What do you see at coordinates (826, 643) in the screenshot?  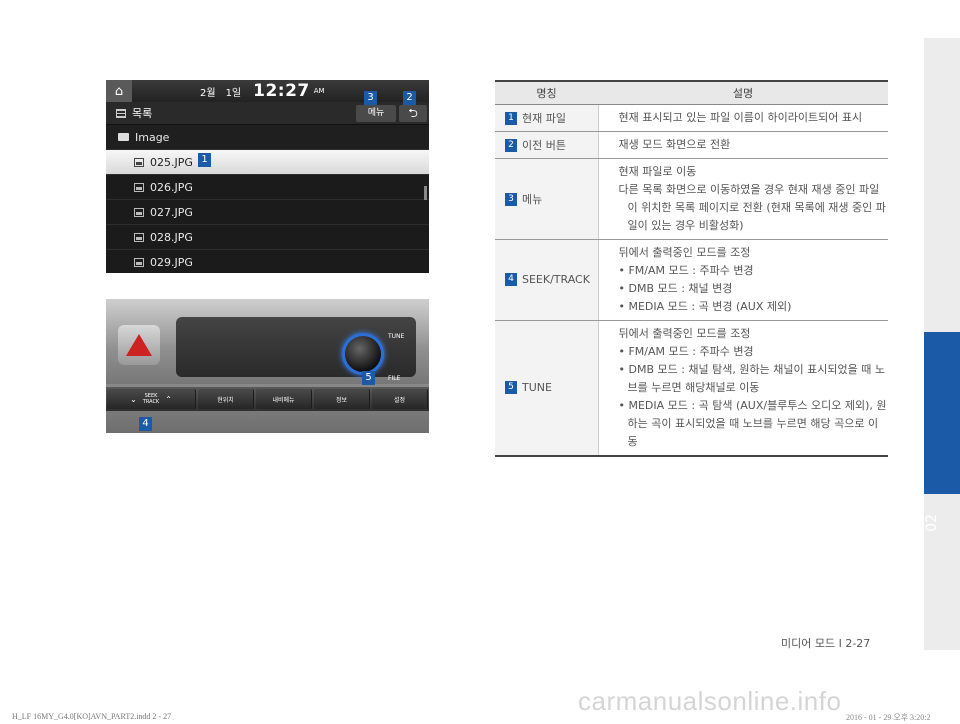 I see `page-number: 미디어 모드 I 2-27` at bounding box center [826, 643].